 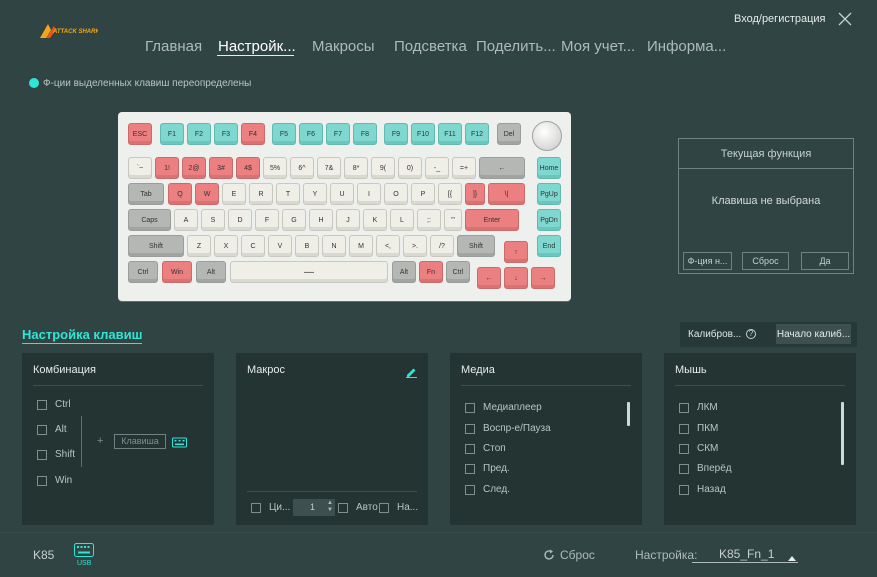 I want to click on profile-select: K85_Fn_1, so click(x=745, y=554).